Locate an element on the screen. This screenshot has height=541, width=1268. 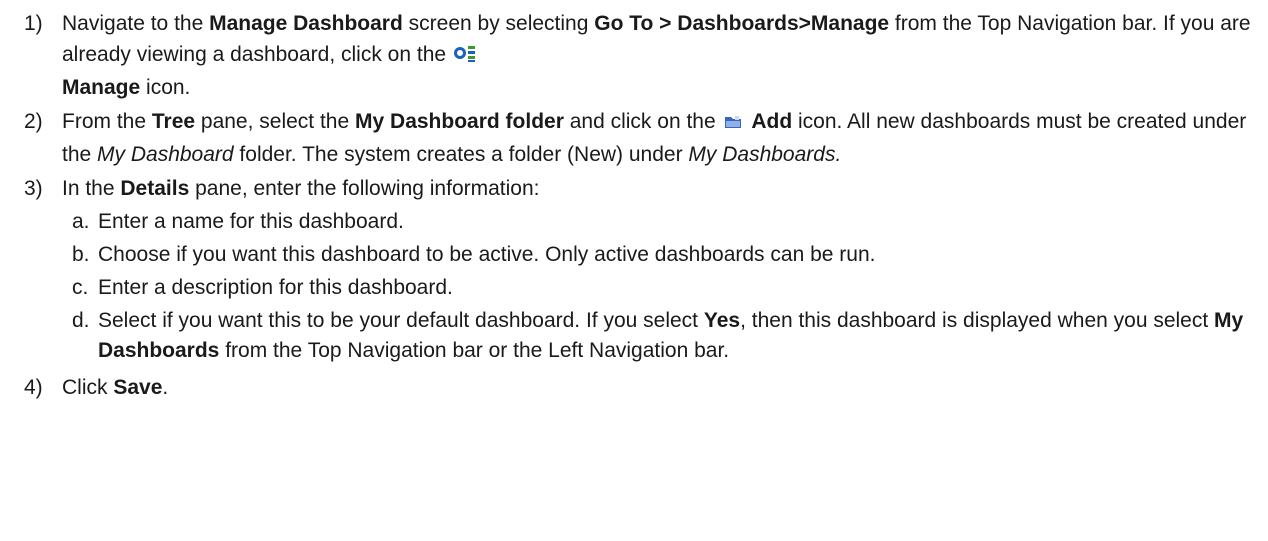
step-number: 3) is located at coordinates (33, 188).